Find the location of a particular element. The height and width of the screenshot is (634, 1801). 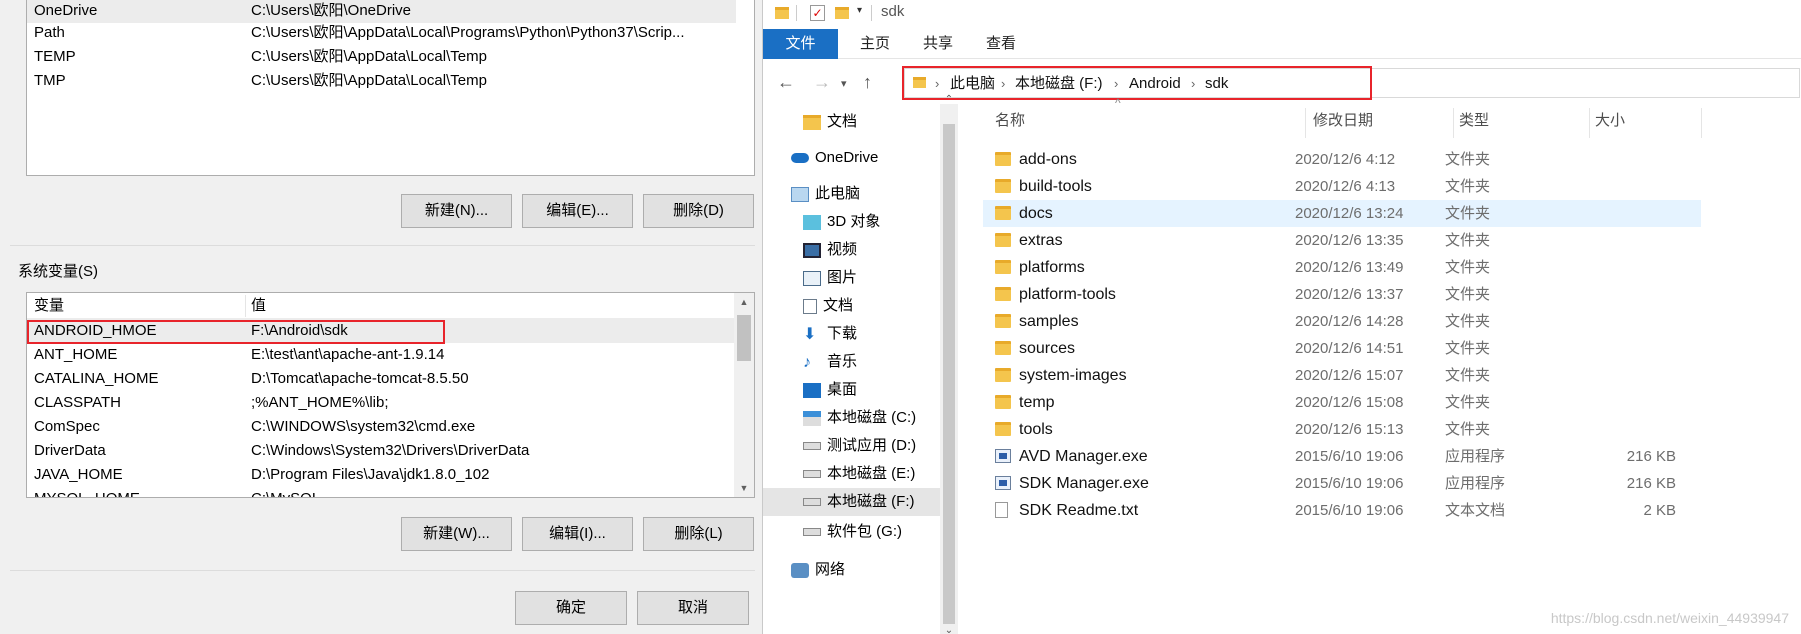

nav-label: 本地磁盘 (C:) is located at coordinates (872, 417).